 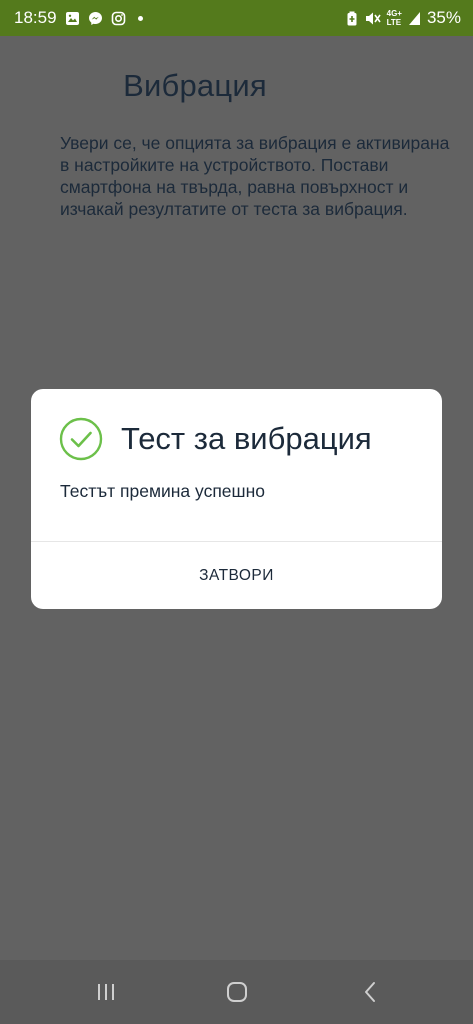 What do you see at coordinates (195, 85) in the screenshot?
I see `page-title: Вибрация` at bounding box center [195, 85].